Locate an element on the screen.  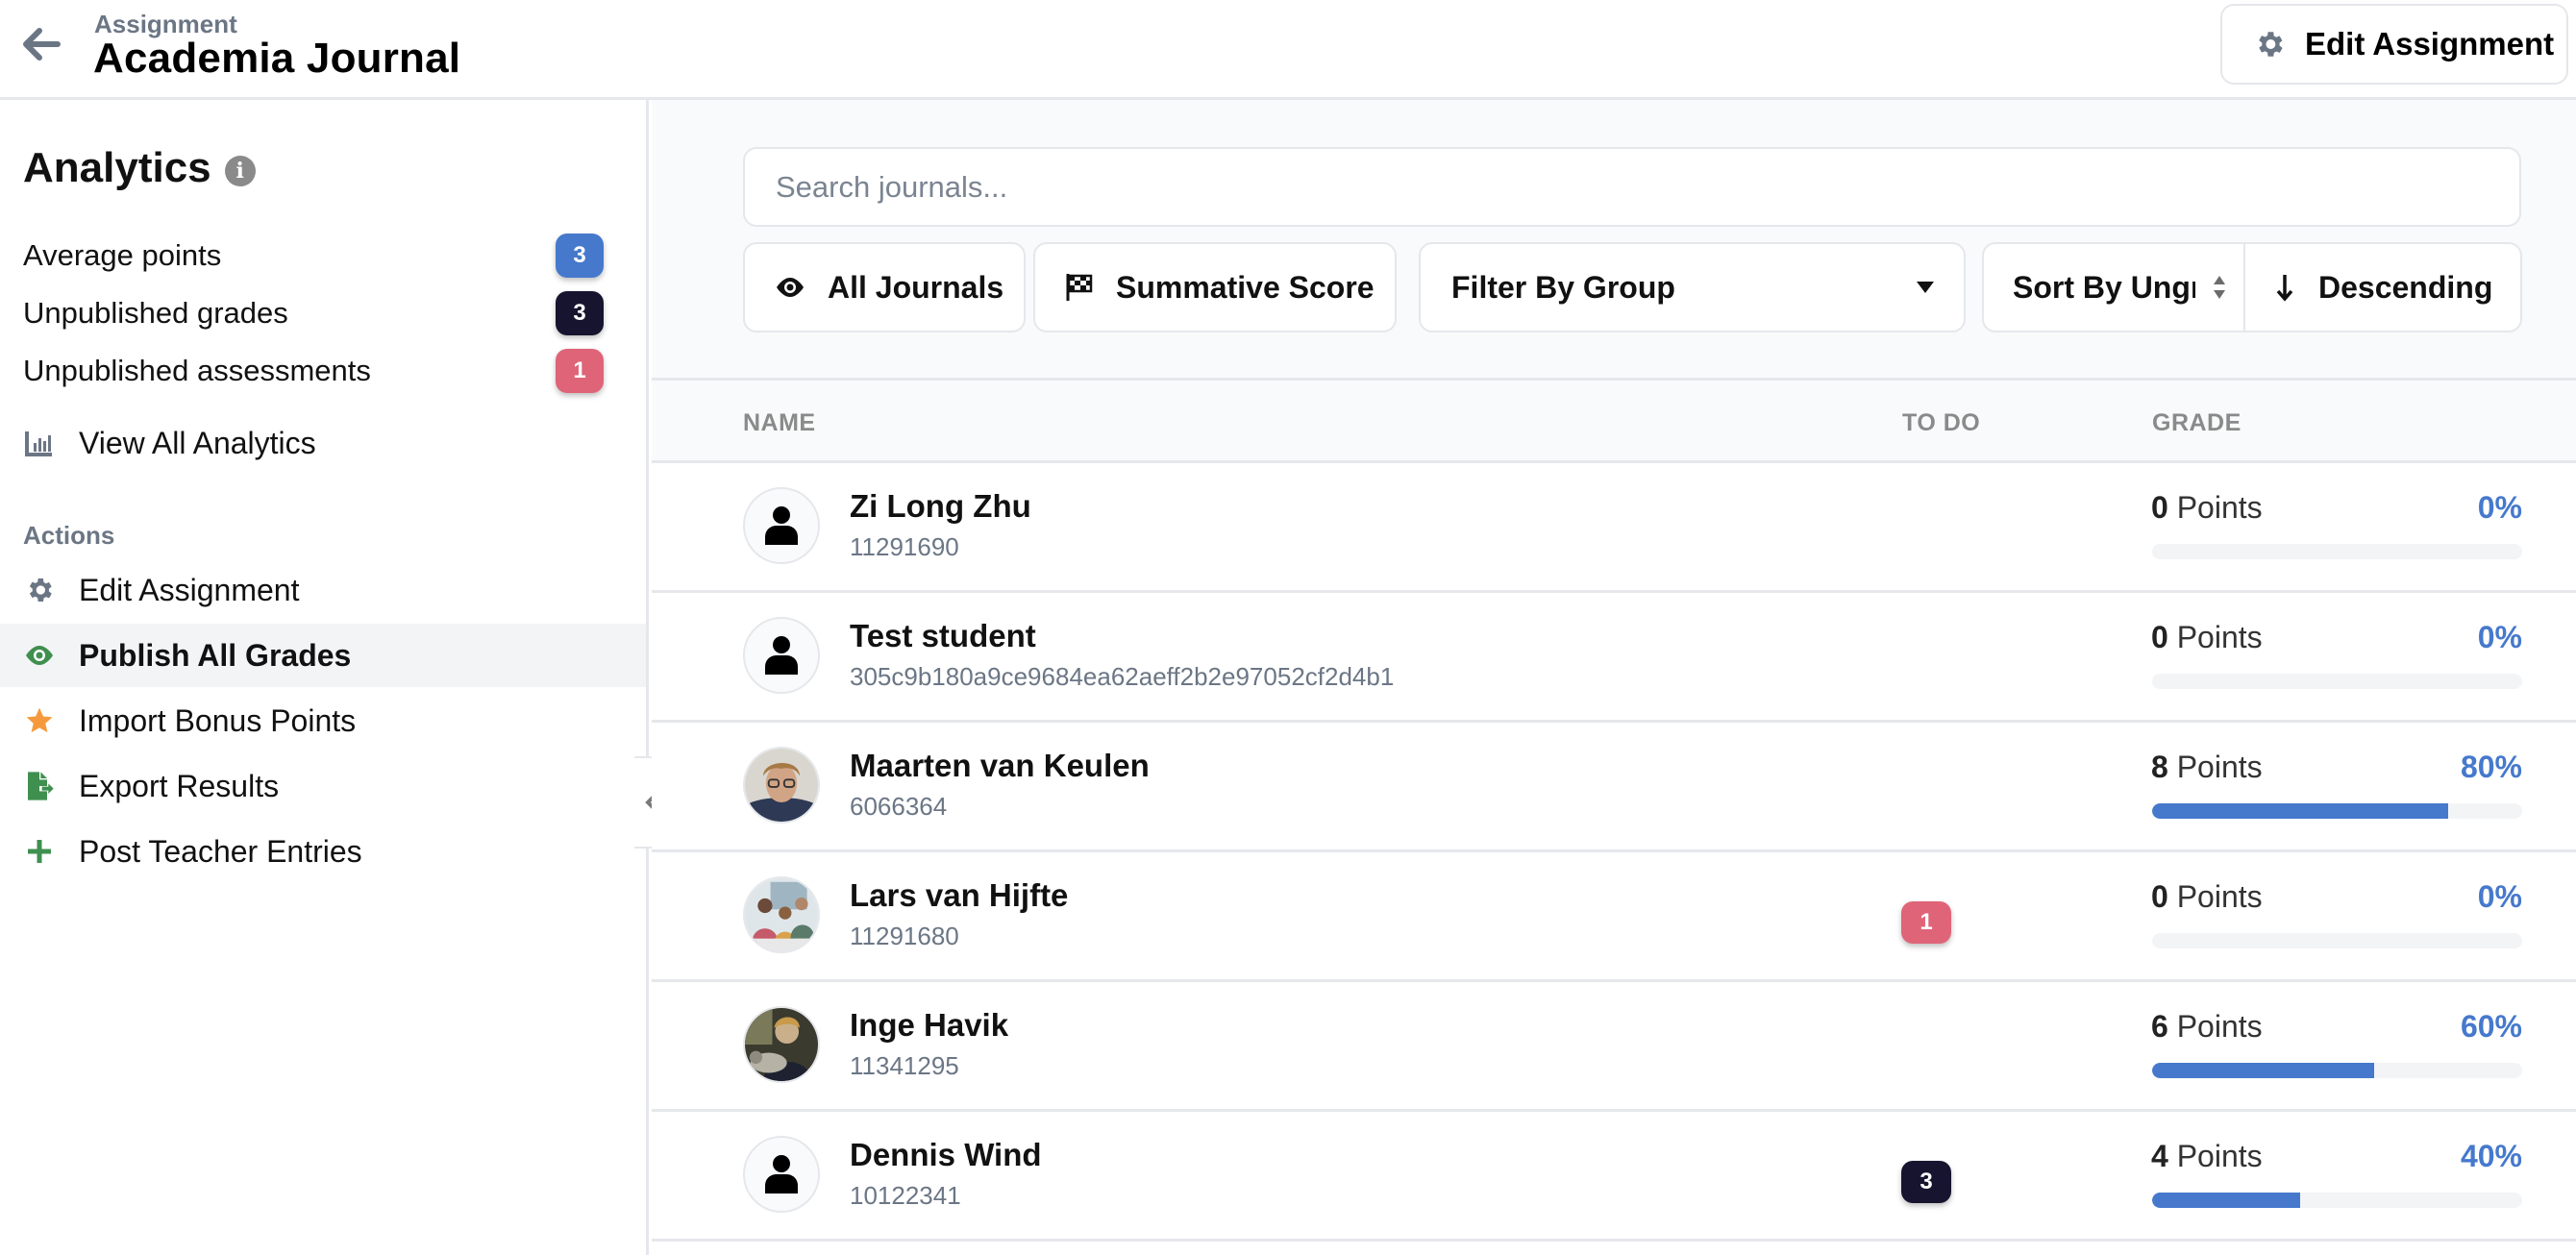
sort-direction-button: Descending is located at coordinates (2382, 287).